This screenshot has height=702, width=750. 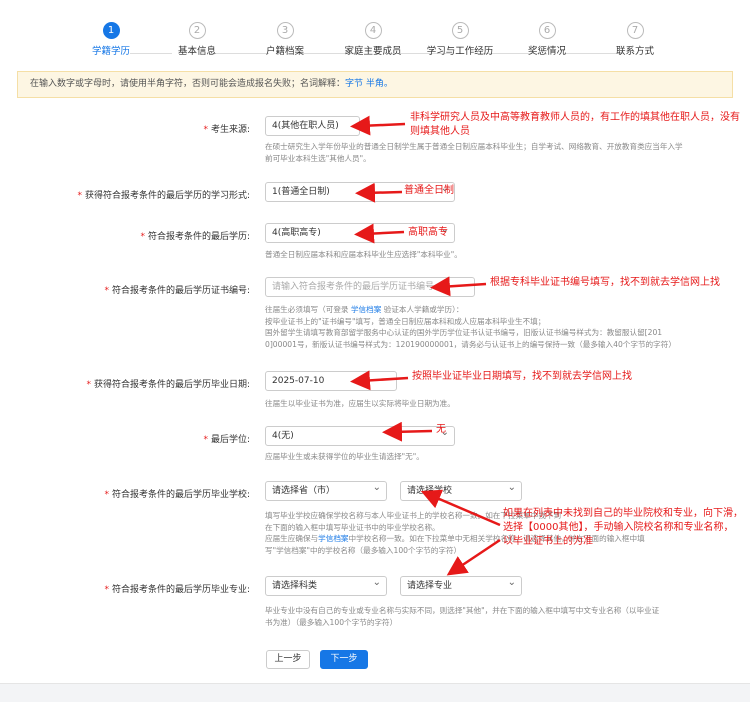 What do you see at coordinates (196, 51) in the screenshot?
I see `step-label: 基本信息` at bounding box center [196, 51].